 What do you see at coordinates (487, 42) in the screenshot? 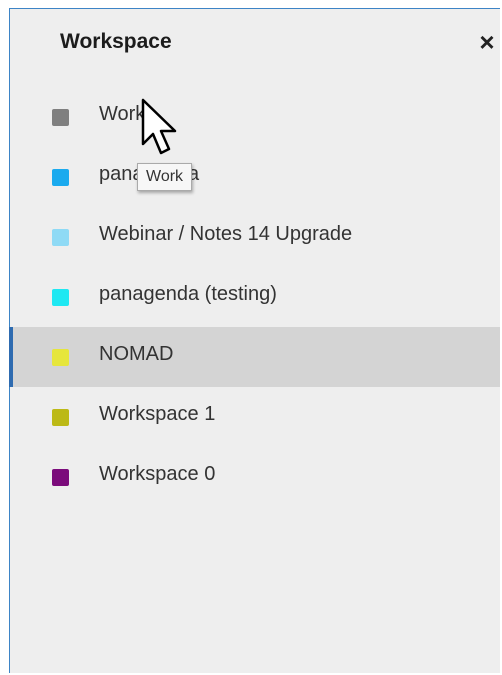
I see `close-icon: ×` at bounding box center [487, 42].